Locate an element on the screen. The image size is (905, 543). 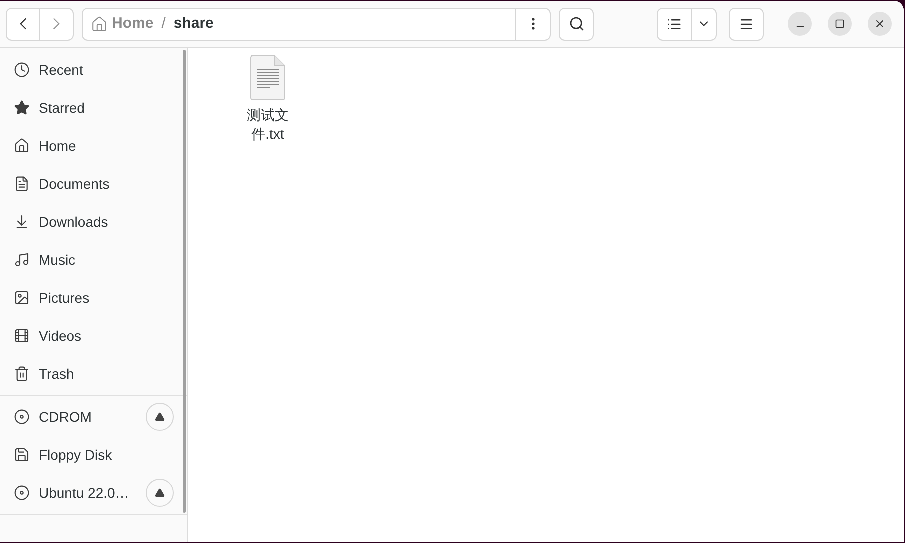
sidebar-item: Pictures is located at coordinates (90, 298).